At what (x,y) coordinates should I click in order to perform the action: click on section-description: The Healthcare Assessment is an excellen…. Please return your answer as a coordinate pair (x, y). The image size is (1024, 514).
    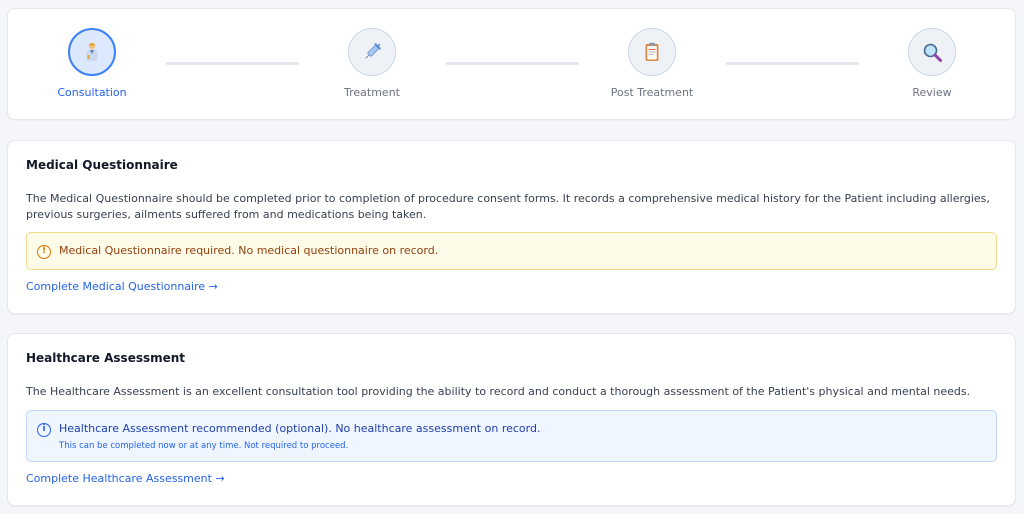
    Looking at the image, I should click on (498, 391).